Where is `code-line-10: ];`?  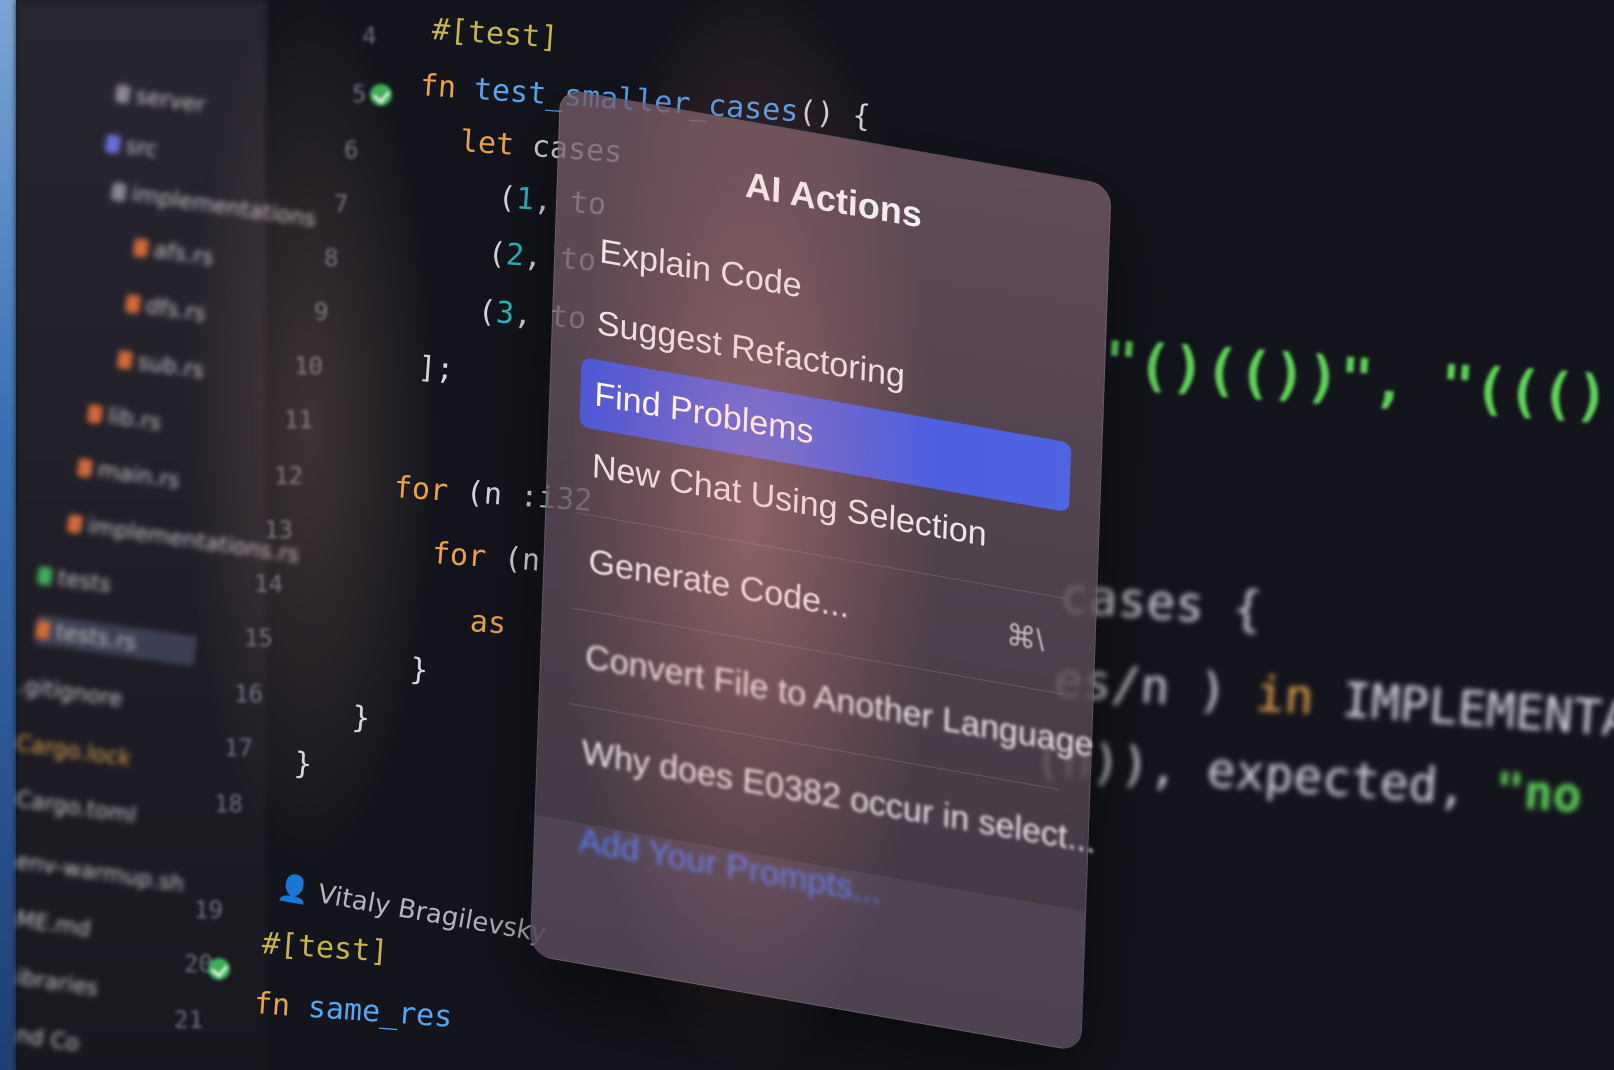
code-line-10: ]; is located at coordinates (436, 368).